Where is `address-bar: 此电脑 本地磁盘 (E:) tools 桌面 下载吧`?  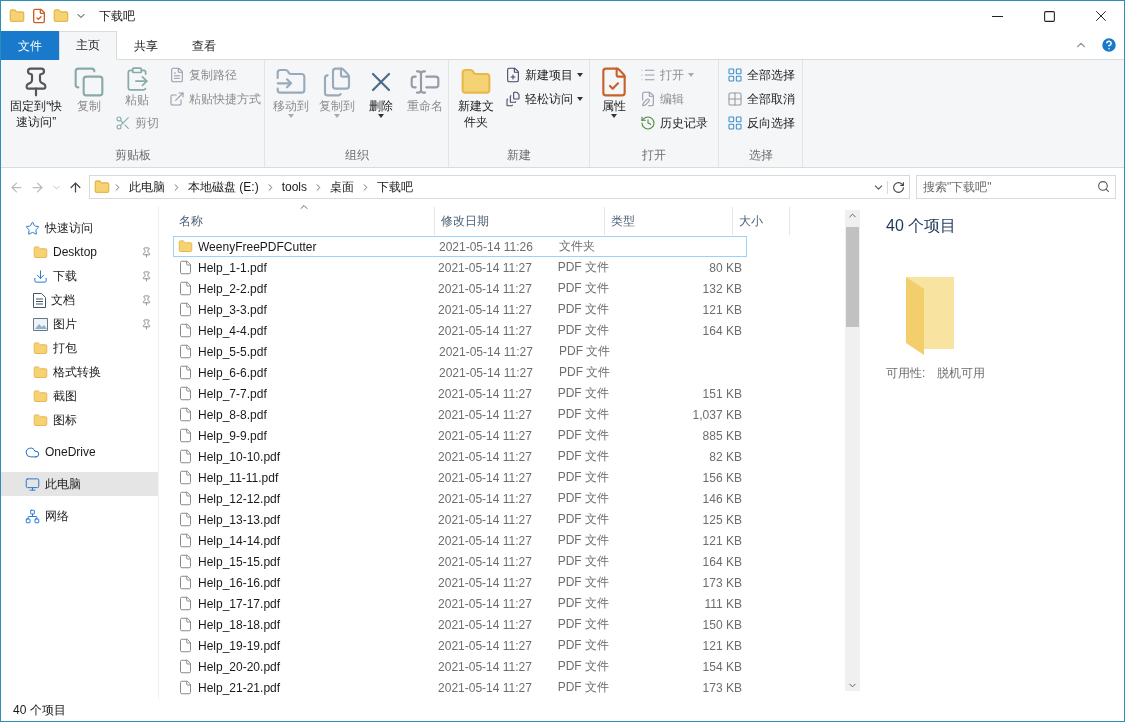
address-bar: 此电脑 本地磁盘 (E:) tools 桌面 下载吧 is located at coordinates (499, 187).